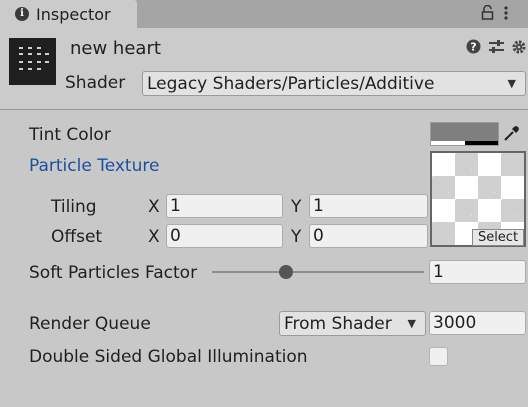 The width and height of the screenshot is (528, 407). Describe the element at coordinates (113, 273) in the screenshot. I see `soft-particles-label: Soft Particles Factor` at that location.